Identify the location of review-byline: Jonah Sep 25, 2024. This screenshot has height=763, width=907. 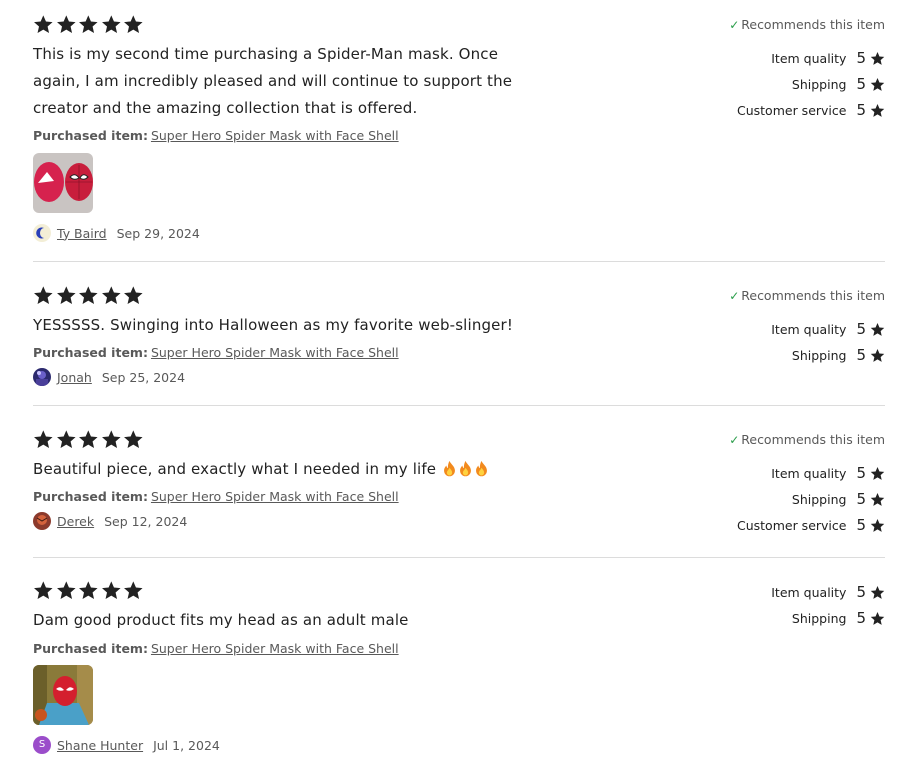
(109, 377).